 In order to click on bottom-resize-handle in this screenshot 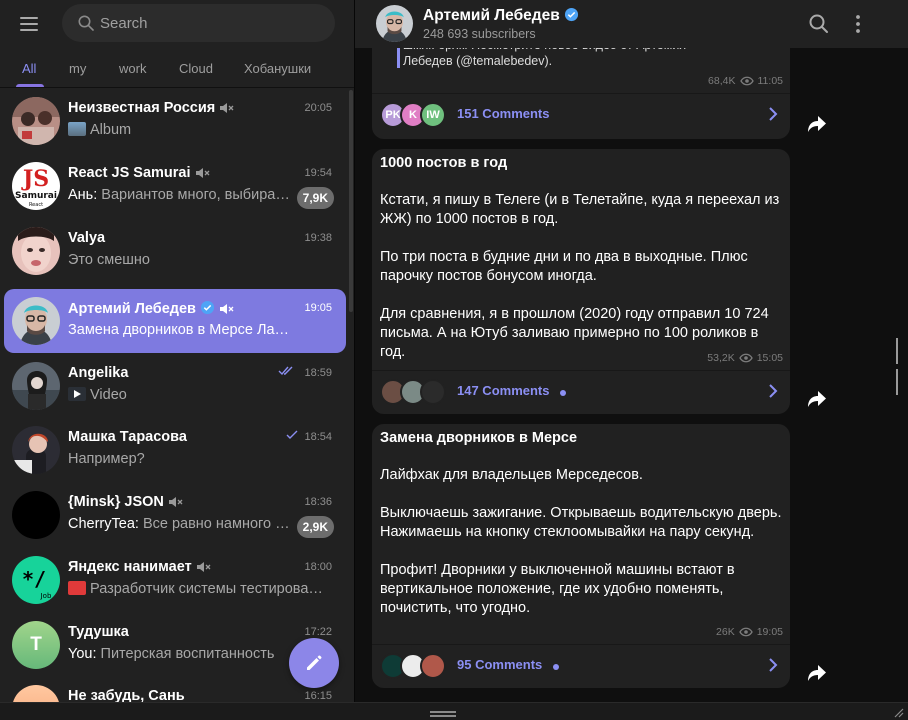, I will do `click(443, 715)`.